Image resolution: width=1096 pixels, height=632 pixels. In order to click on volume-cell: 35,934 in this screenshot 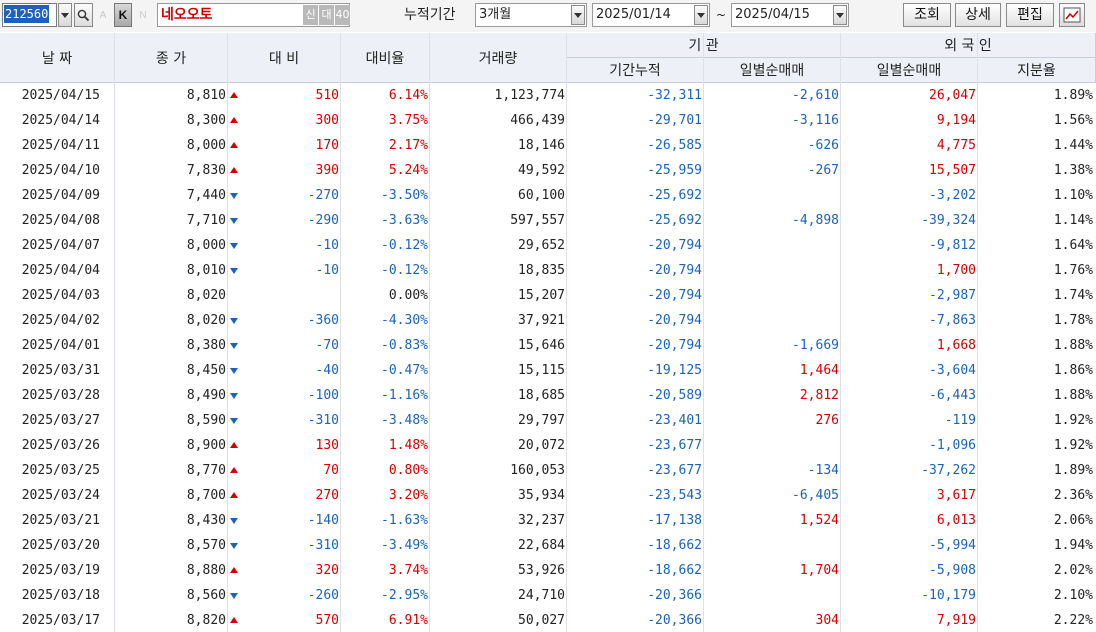, I will do `click(541, 495)`.